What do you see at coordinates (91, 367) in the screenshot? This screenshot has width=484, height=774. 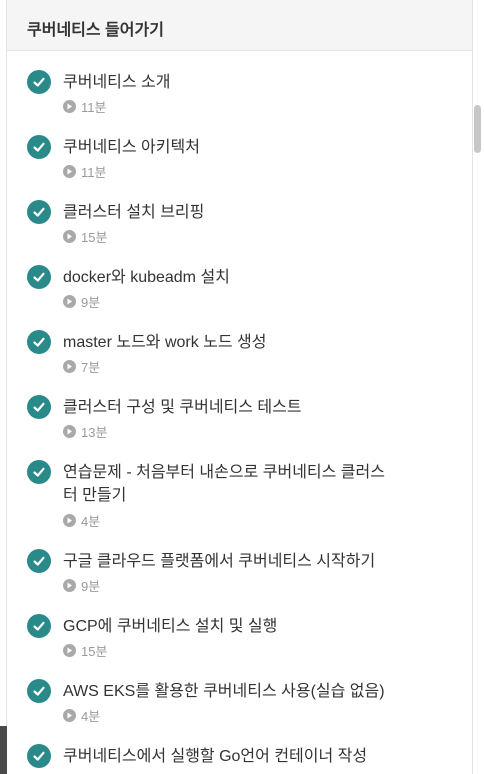 I see `duration-text: 7분` at bounding box center [91, 367].